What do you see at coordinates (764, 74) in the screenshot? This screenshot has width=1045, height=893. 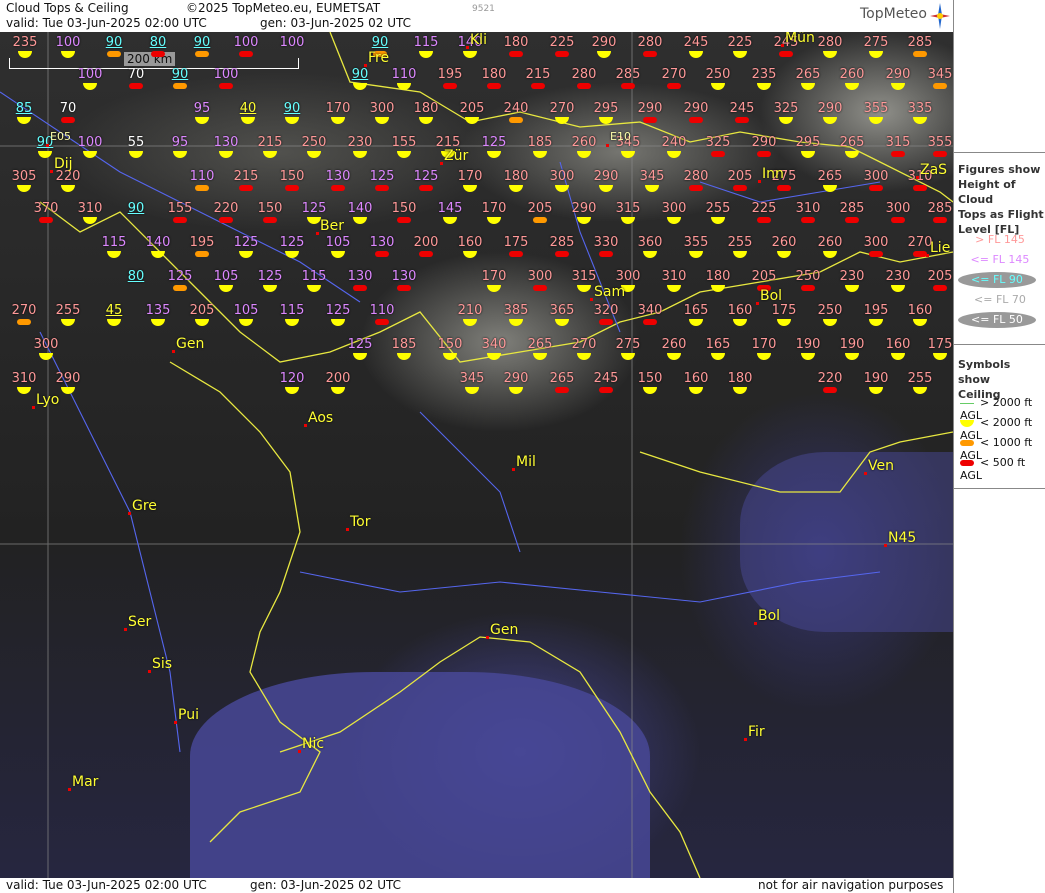 I see `cloud-top-value: 235` at bounding box center [764, 74].